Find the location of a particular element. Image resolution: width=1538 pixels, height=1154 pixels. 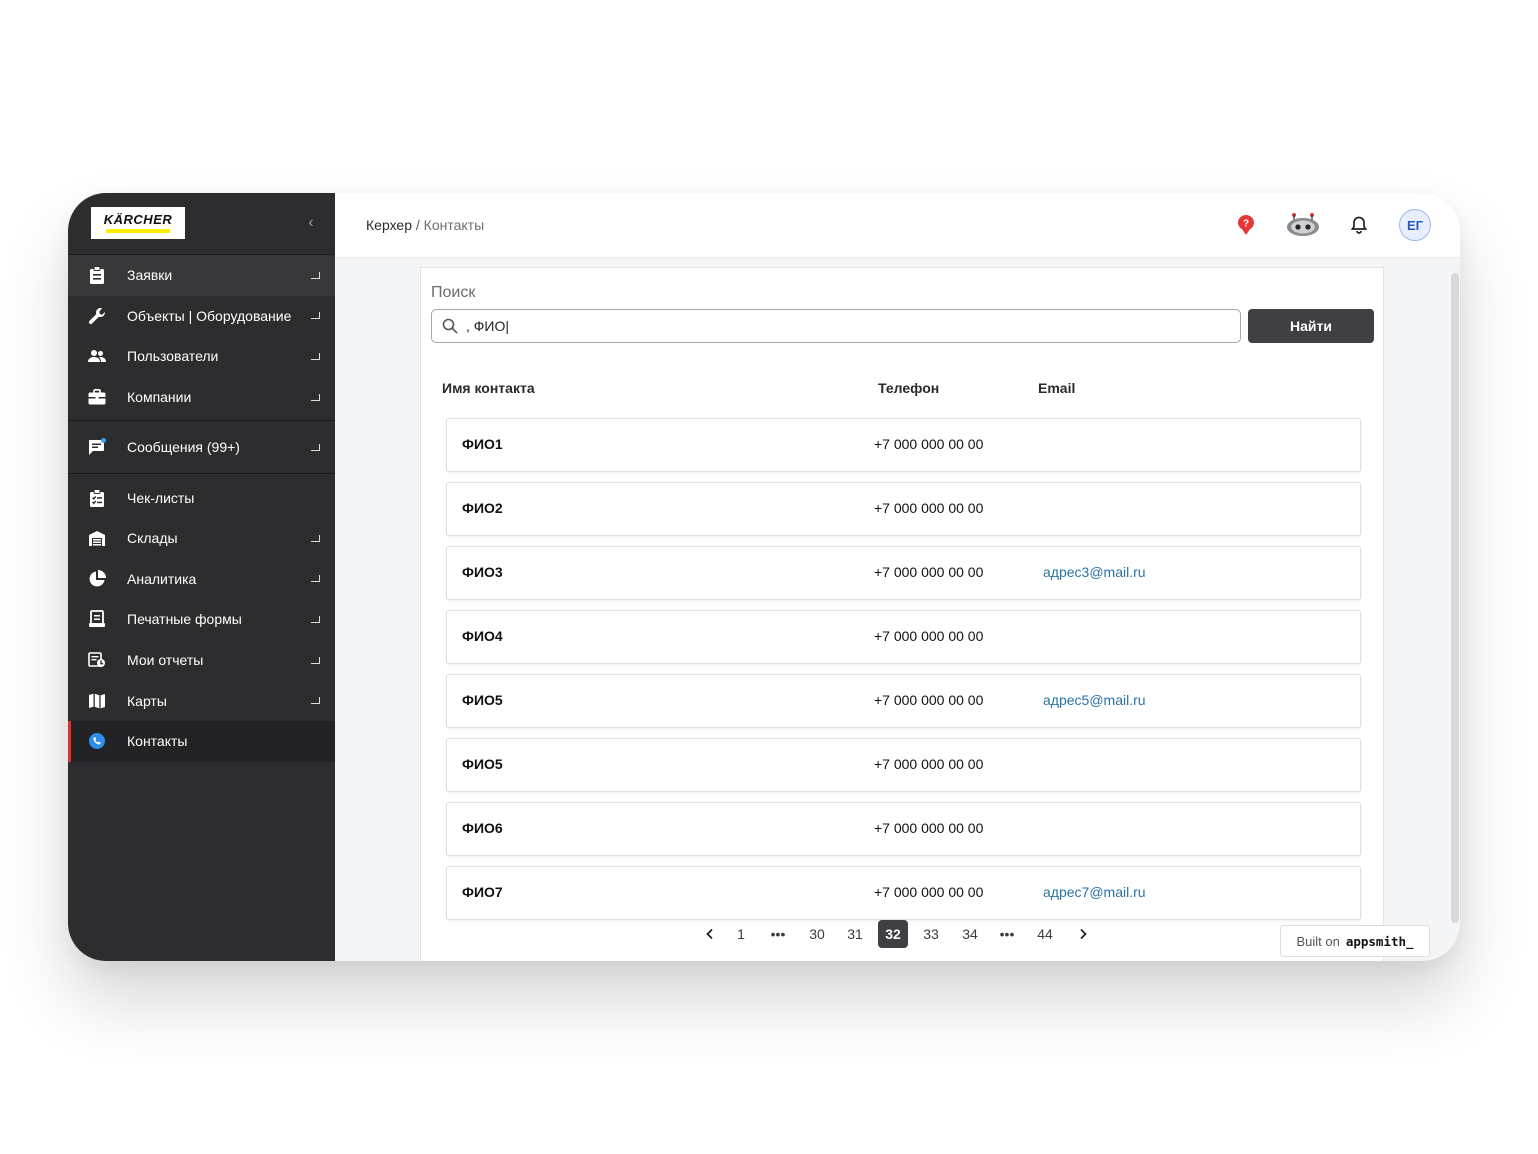

top-header: Керхер / Контакты ? ЕГ is located at coordinates (897, 225).